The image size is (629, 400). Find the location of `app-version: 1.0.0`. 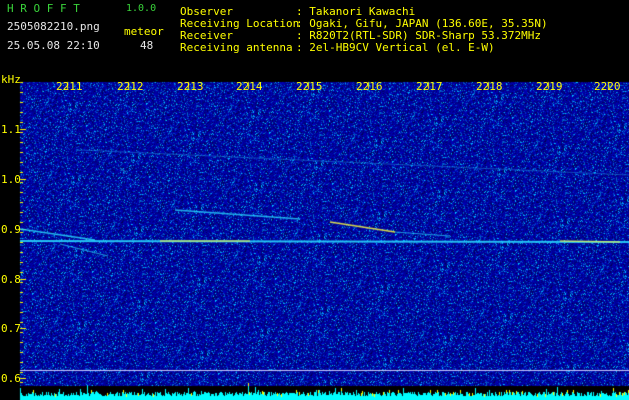

app-version: 1.0.0 is located at coordinates (141, 8).